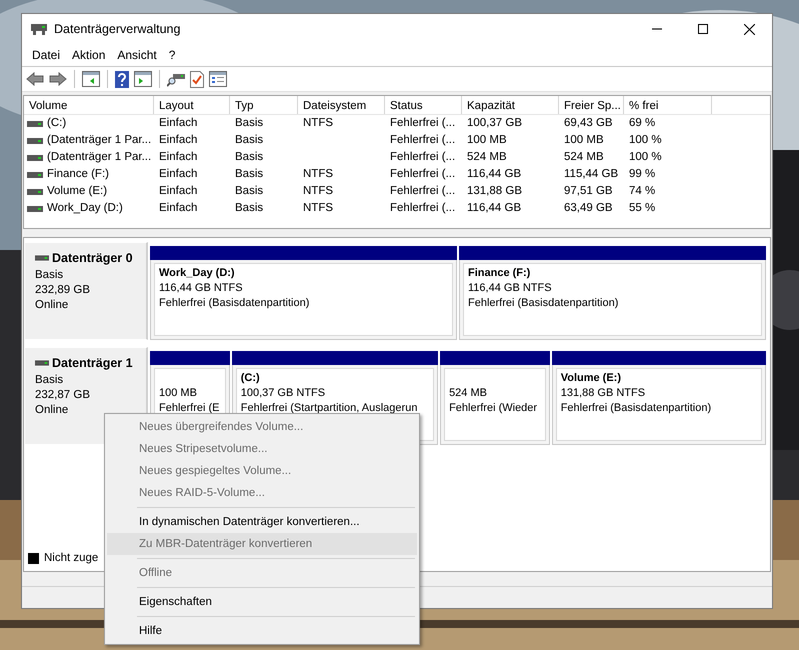 This screenshot has width=799, height=650. I want to click on legend-label: Nicht zuge, so click(71, 558).